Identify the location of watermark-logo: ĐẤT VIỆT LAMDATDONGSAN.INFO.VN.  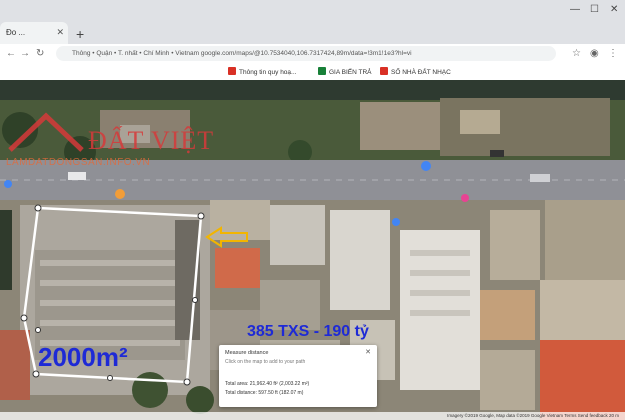
(120, 144).